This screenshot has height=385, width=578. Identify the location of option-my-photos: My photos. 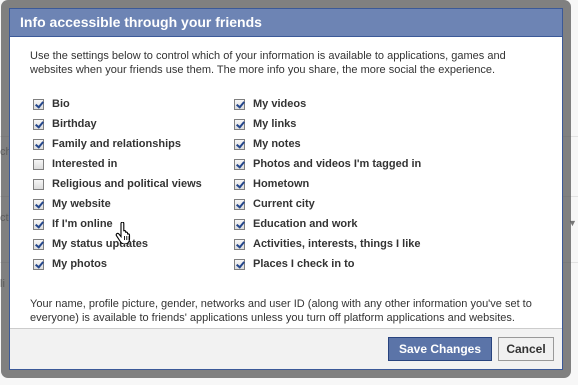
(70, 264).